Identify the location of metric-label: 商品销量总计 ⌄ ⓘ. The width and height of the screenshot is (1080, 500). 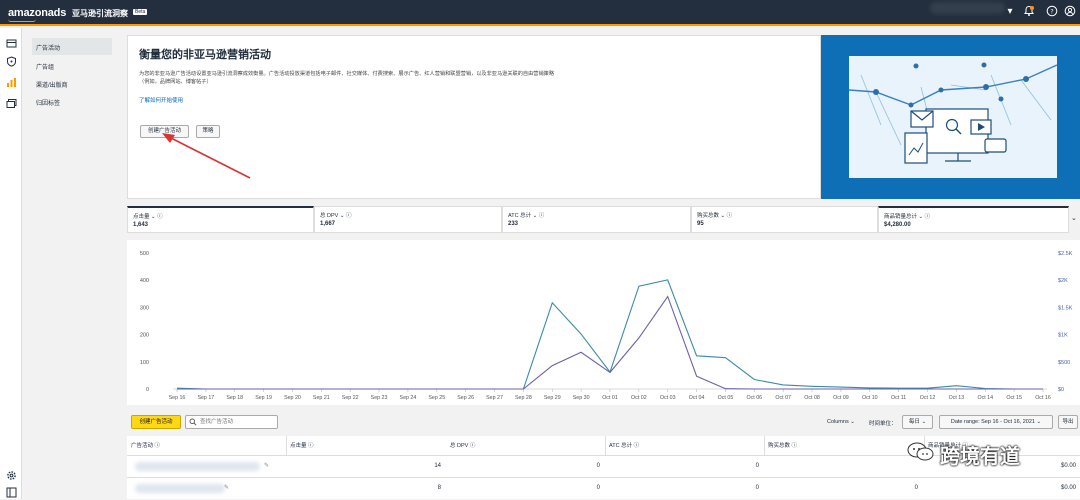
(907, 217).